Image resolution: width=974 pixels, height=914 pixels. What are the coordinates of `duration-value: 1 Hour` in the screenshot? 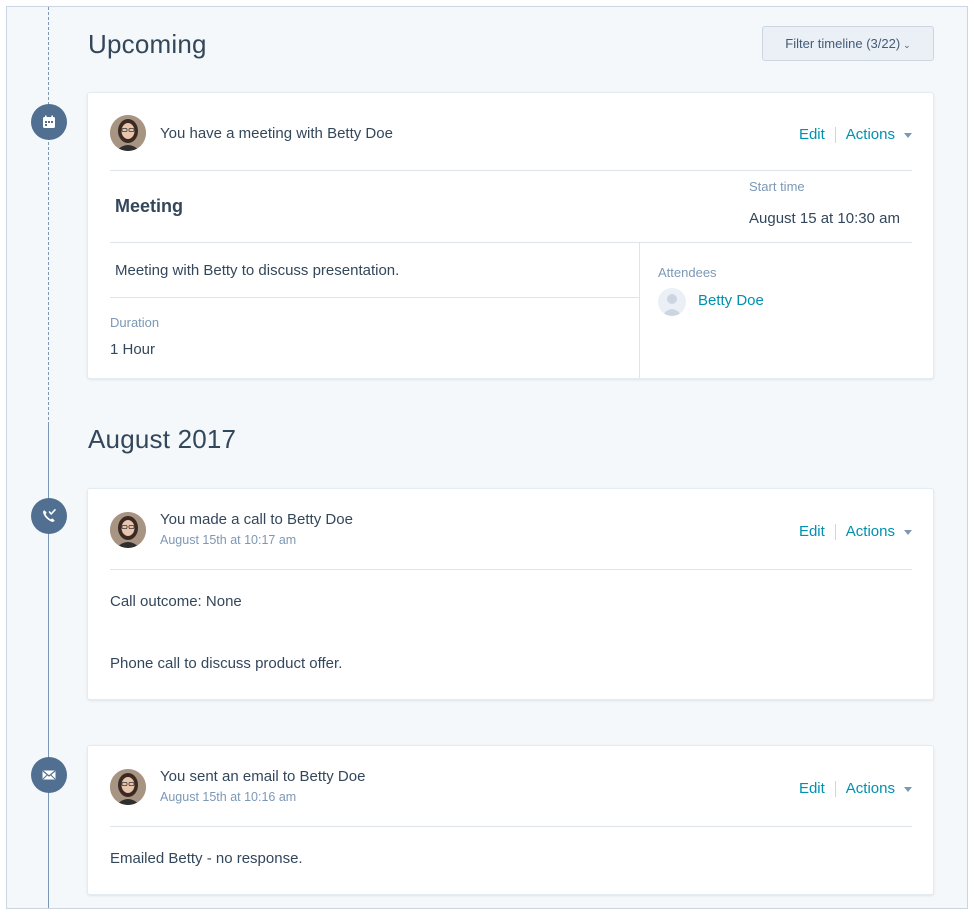 It's located at (133, 349).